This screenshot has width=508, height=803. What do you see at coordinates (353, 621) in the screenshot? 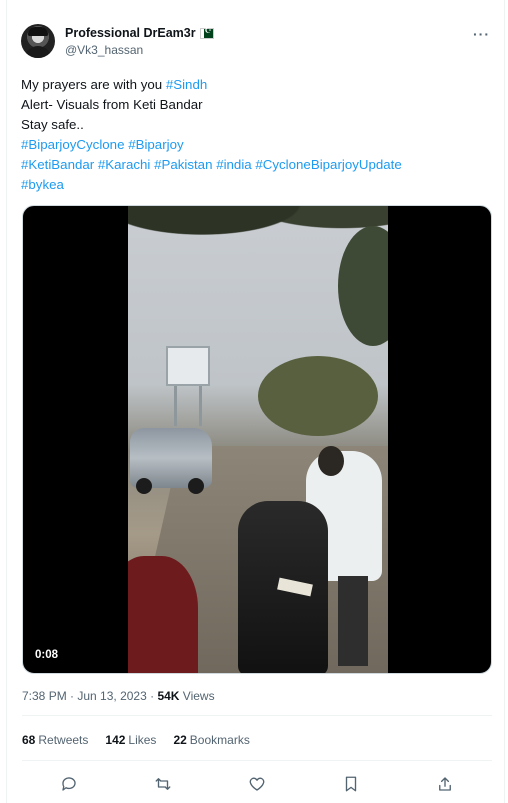
I see `scene-person-legs` at bounding box center [353, 621].